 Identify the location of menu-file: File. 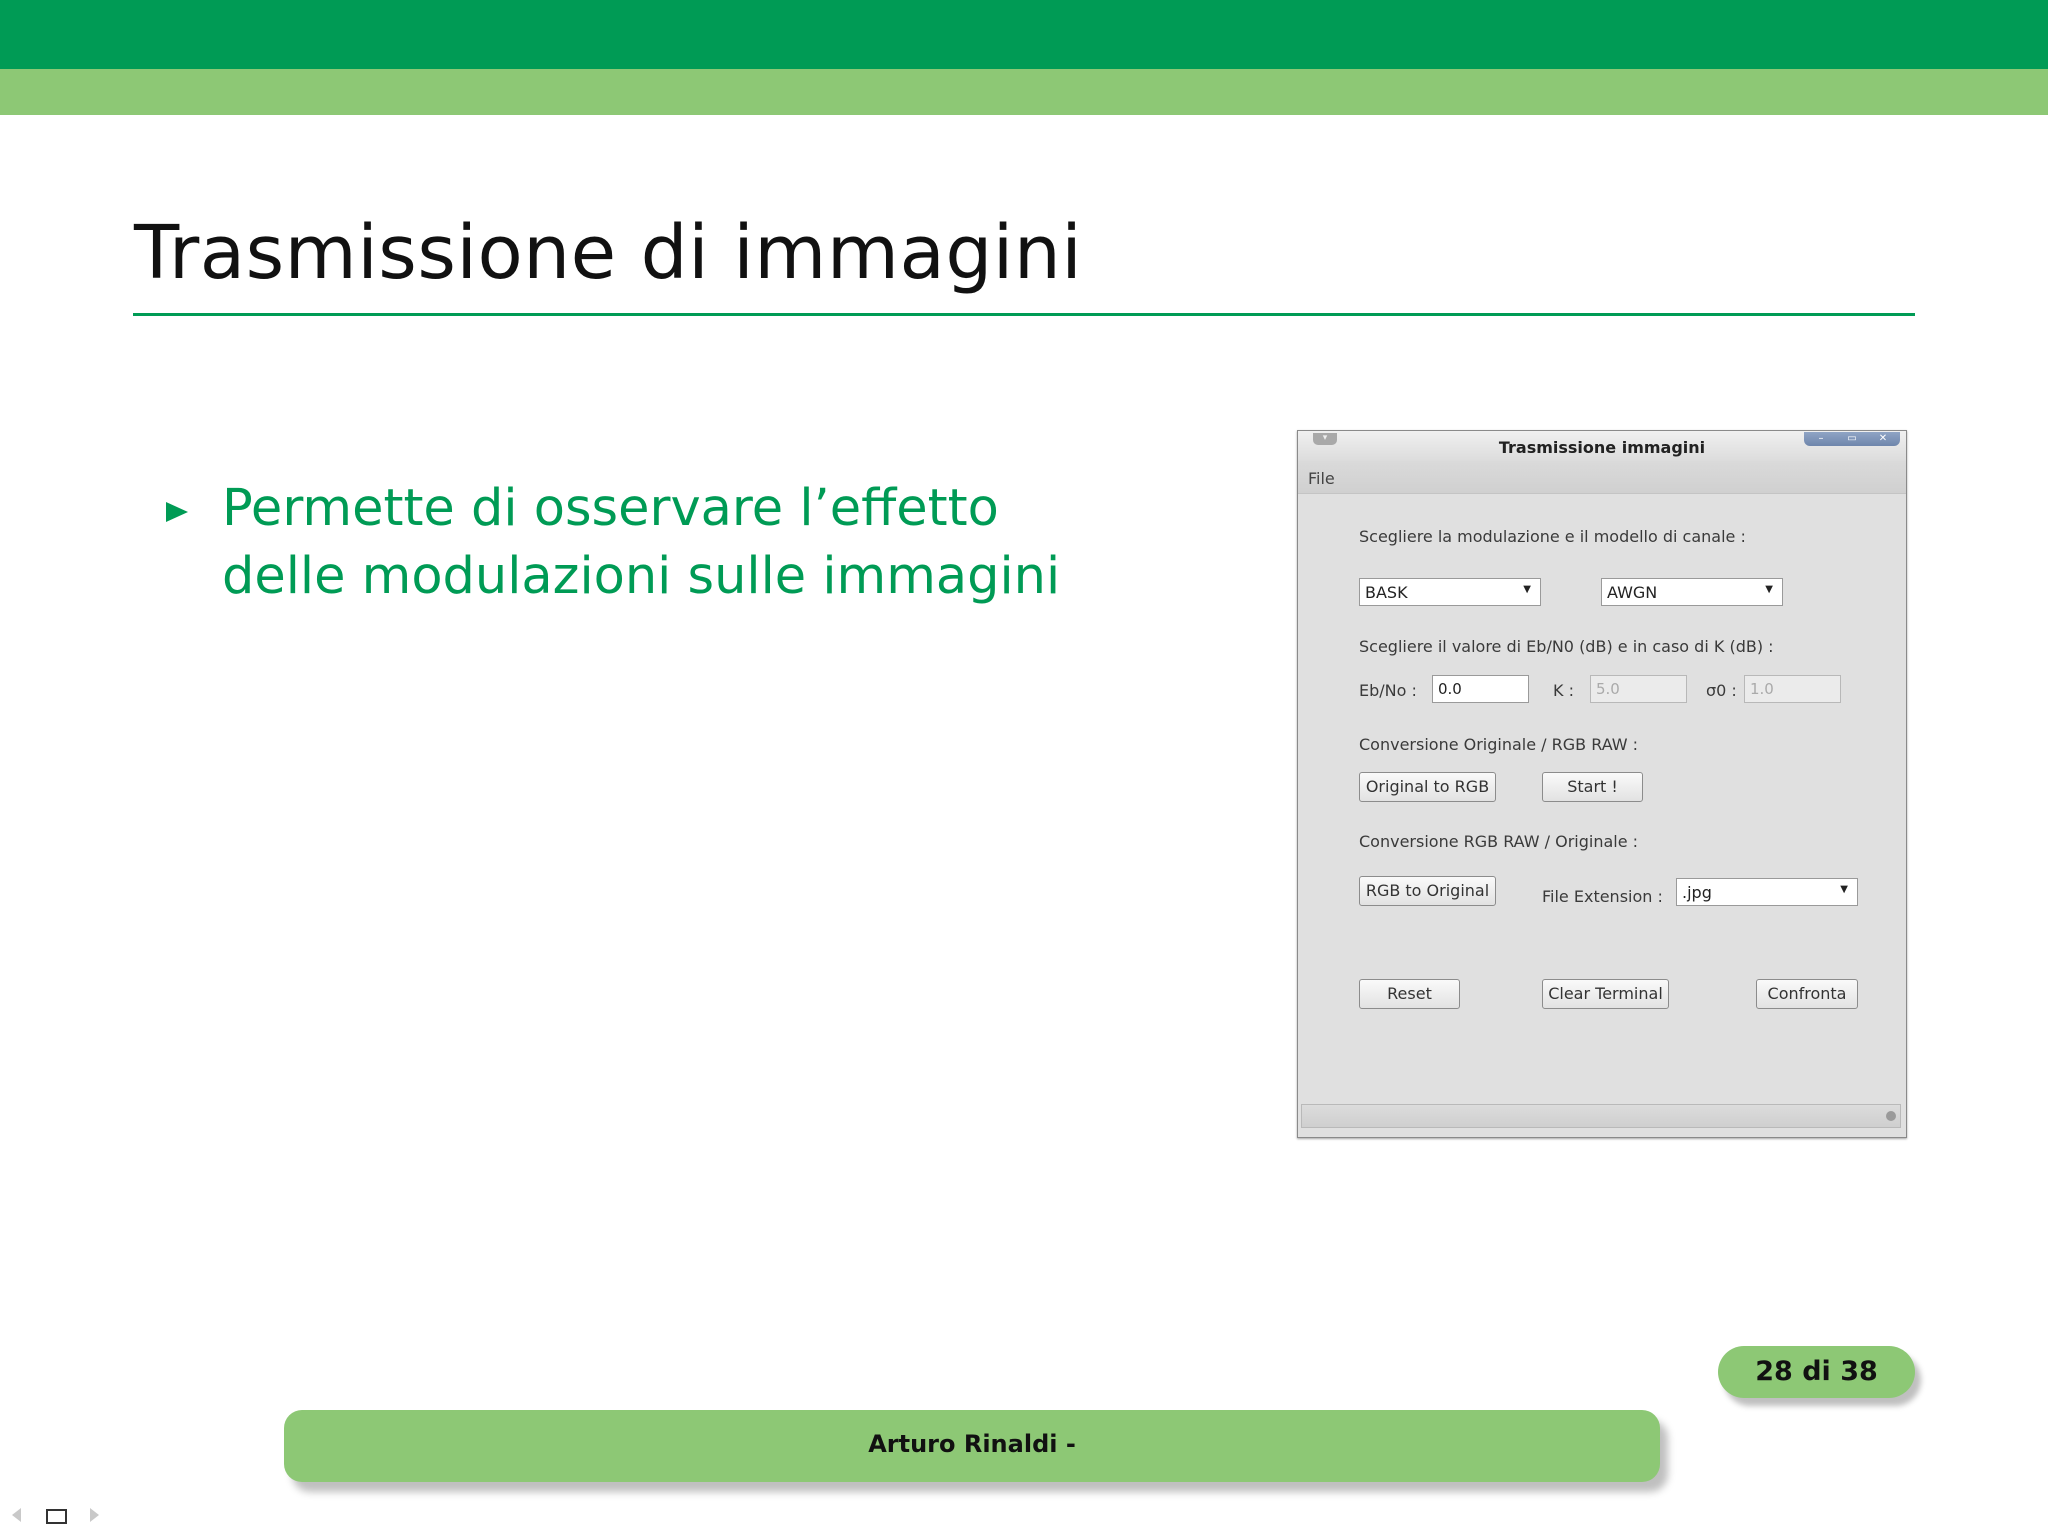
(1321, 478).